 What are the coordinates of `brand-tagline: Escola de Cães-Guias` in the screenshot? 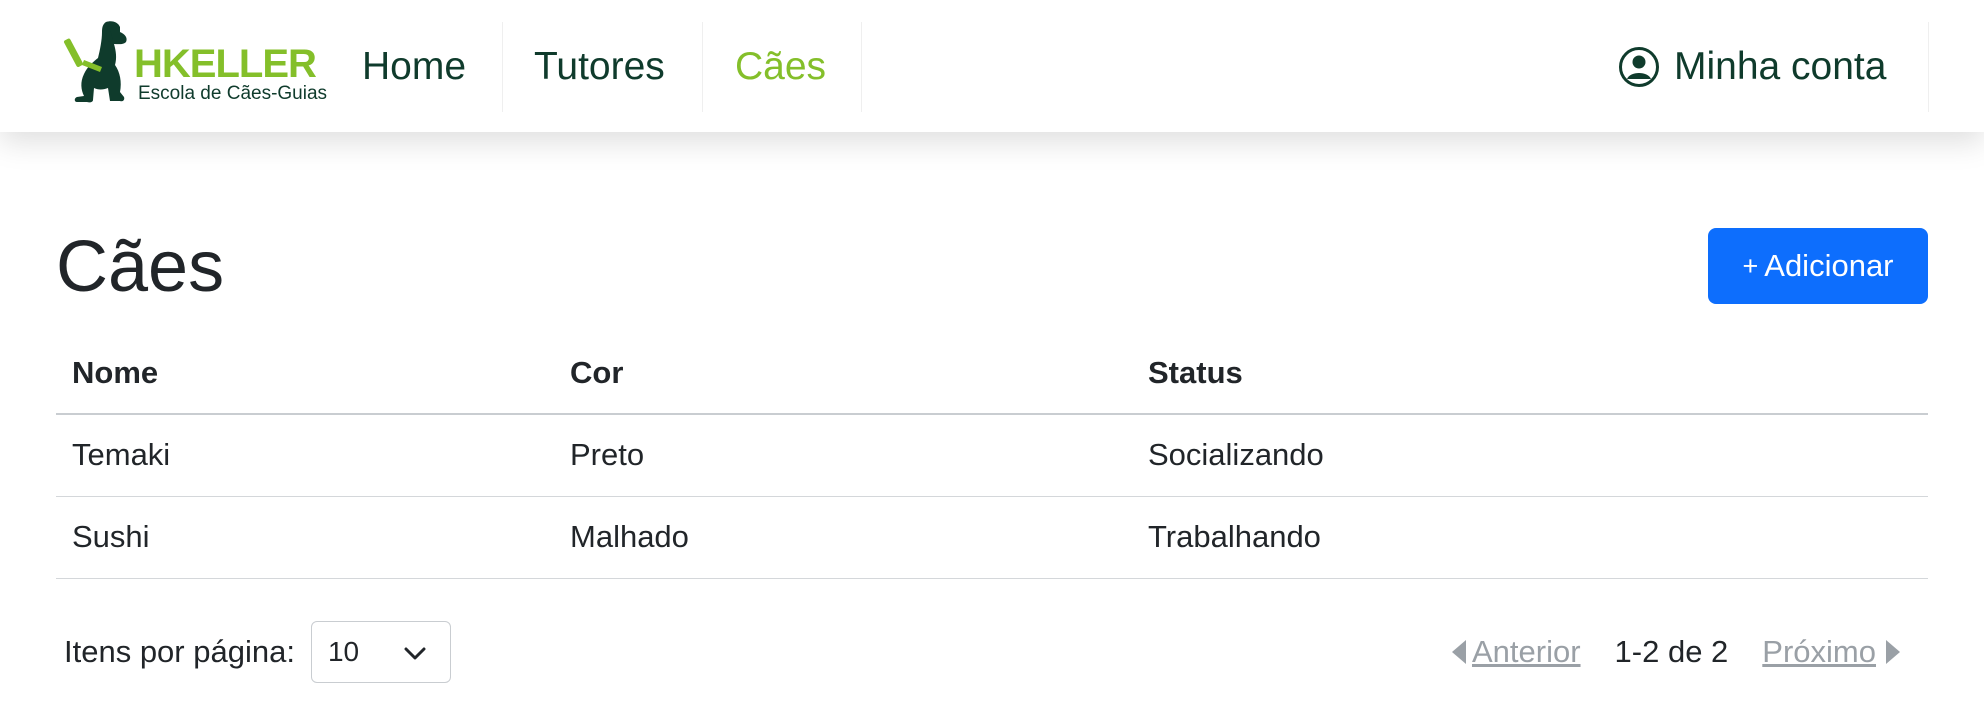 It's located at (233, 93).